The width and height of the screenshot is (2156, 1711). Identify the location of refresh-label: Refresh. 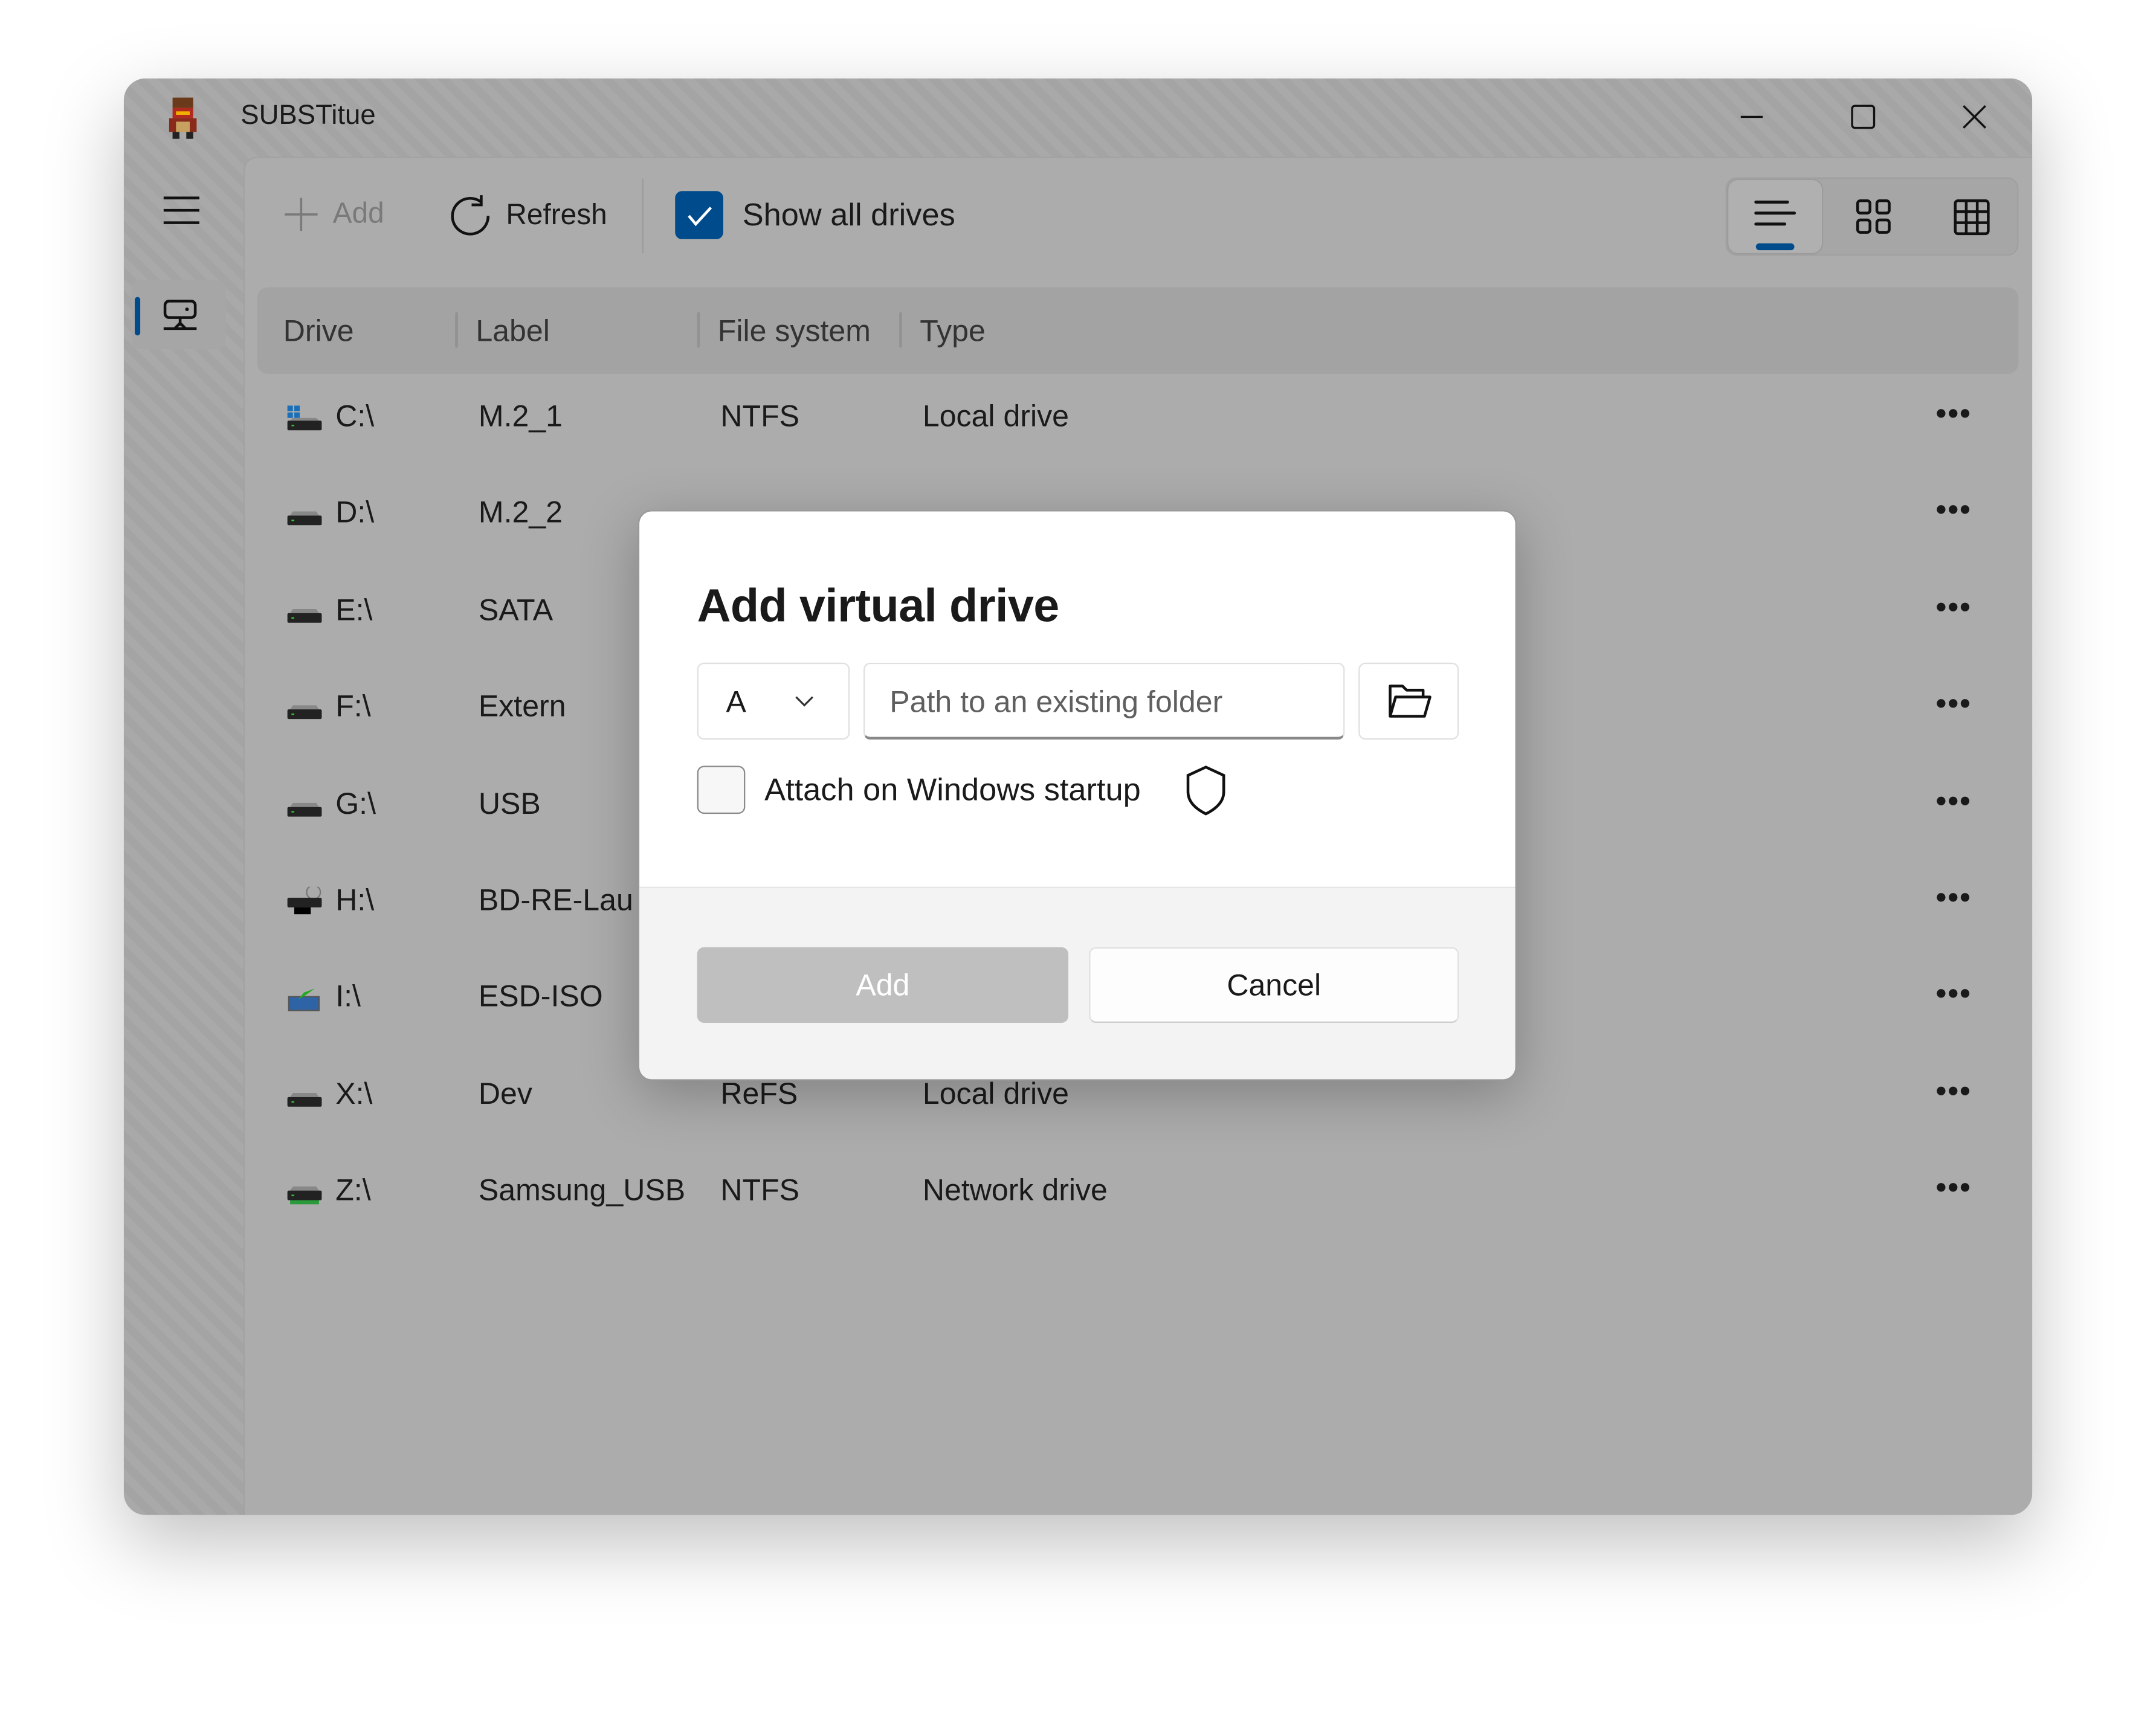
(556, 215).